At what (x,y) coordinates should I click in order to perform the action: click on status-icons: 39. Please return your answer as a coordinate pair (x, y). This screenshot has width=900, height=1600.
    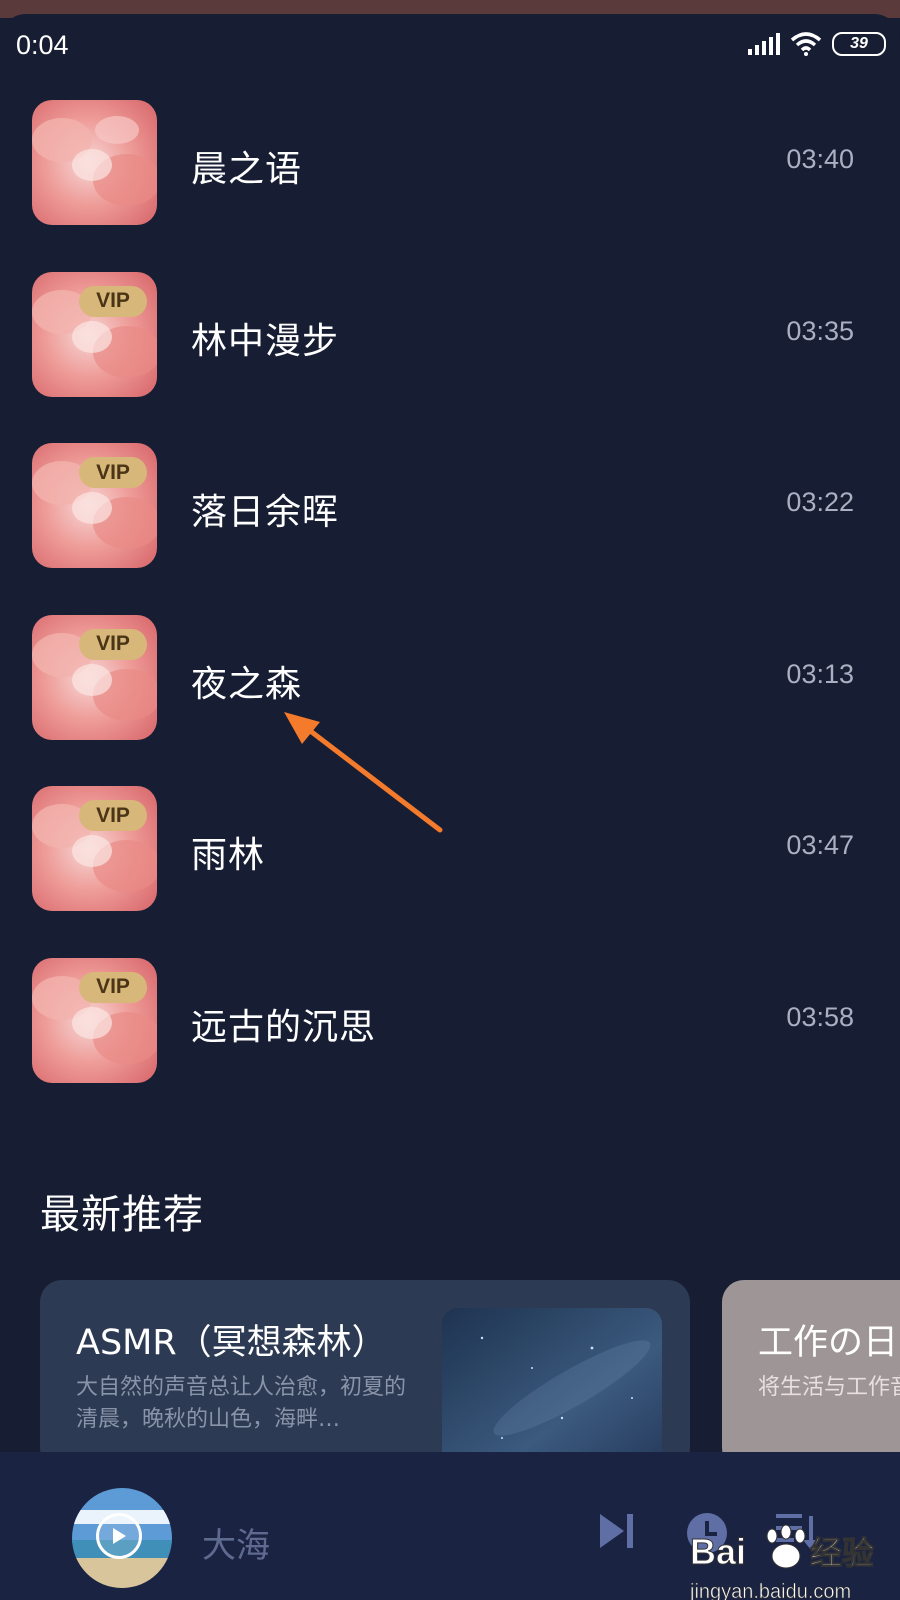
    Looking at the image, I should click on (817, 44).